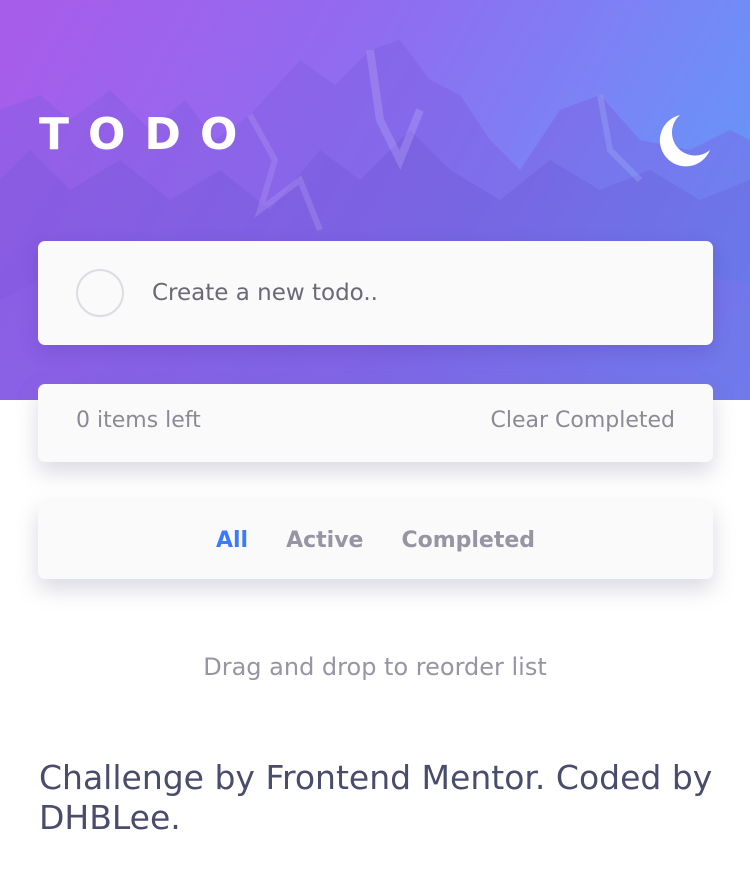 Image resolution: width=750 pixels, height=876 pixels. I want to click on filter-active-button: Active, so click(324, 540).